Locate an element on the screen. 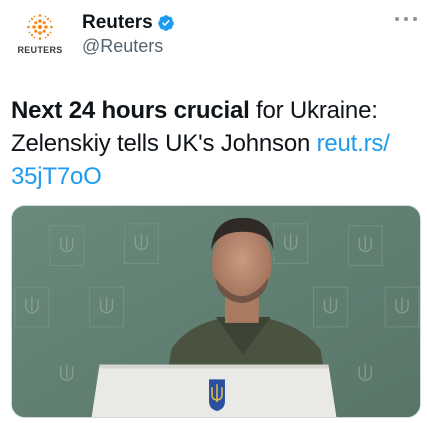 The height and width of the screenshot is (423, 427). account-names: Reuters @Reuters is located at coordinates (128, 34).